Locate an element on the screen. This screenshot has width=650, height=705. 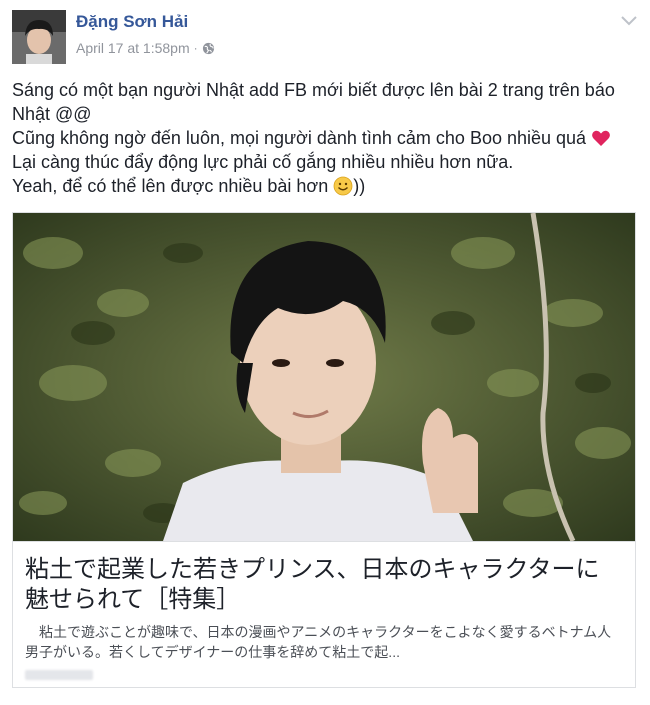
post-meta: April 17 at 1:58pm · is located at coordinates (145, 48).